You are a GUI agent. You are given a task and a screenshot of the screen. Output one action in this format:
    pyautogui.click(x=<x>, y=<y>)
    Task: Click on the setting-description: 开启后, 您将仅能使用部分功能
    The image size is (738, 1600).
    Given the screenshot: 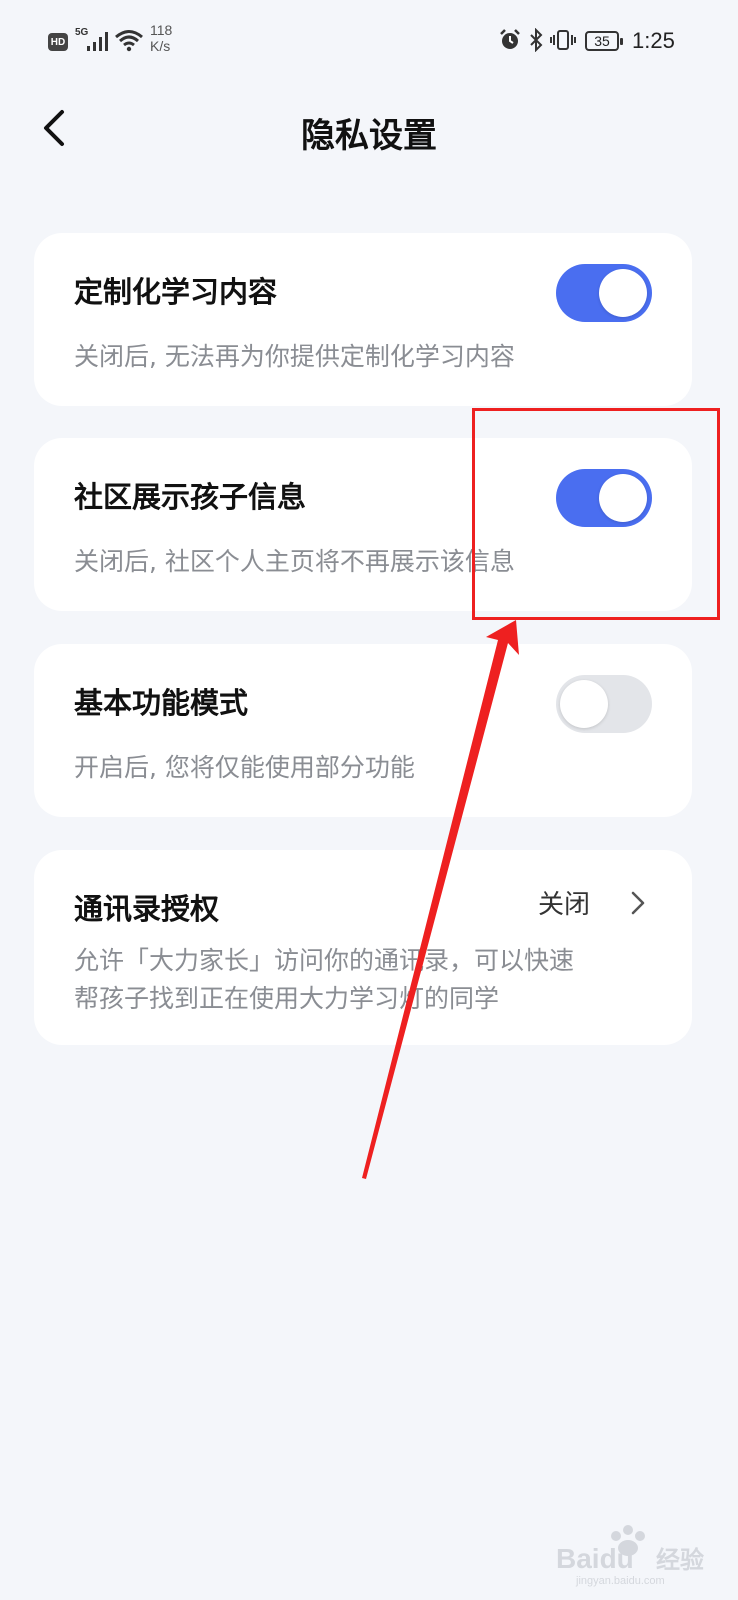 What is the action you would take?
    pyautogui.click(x=244, y=767)
    